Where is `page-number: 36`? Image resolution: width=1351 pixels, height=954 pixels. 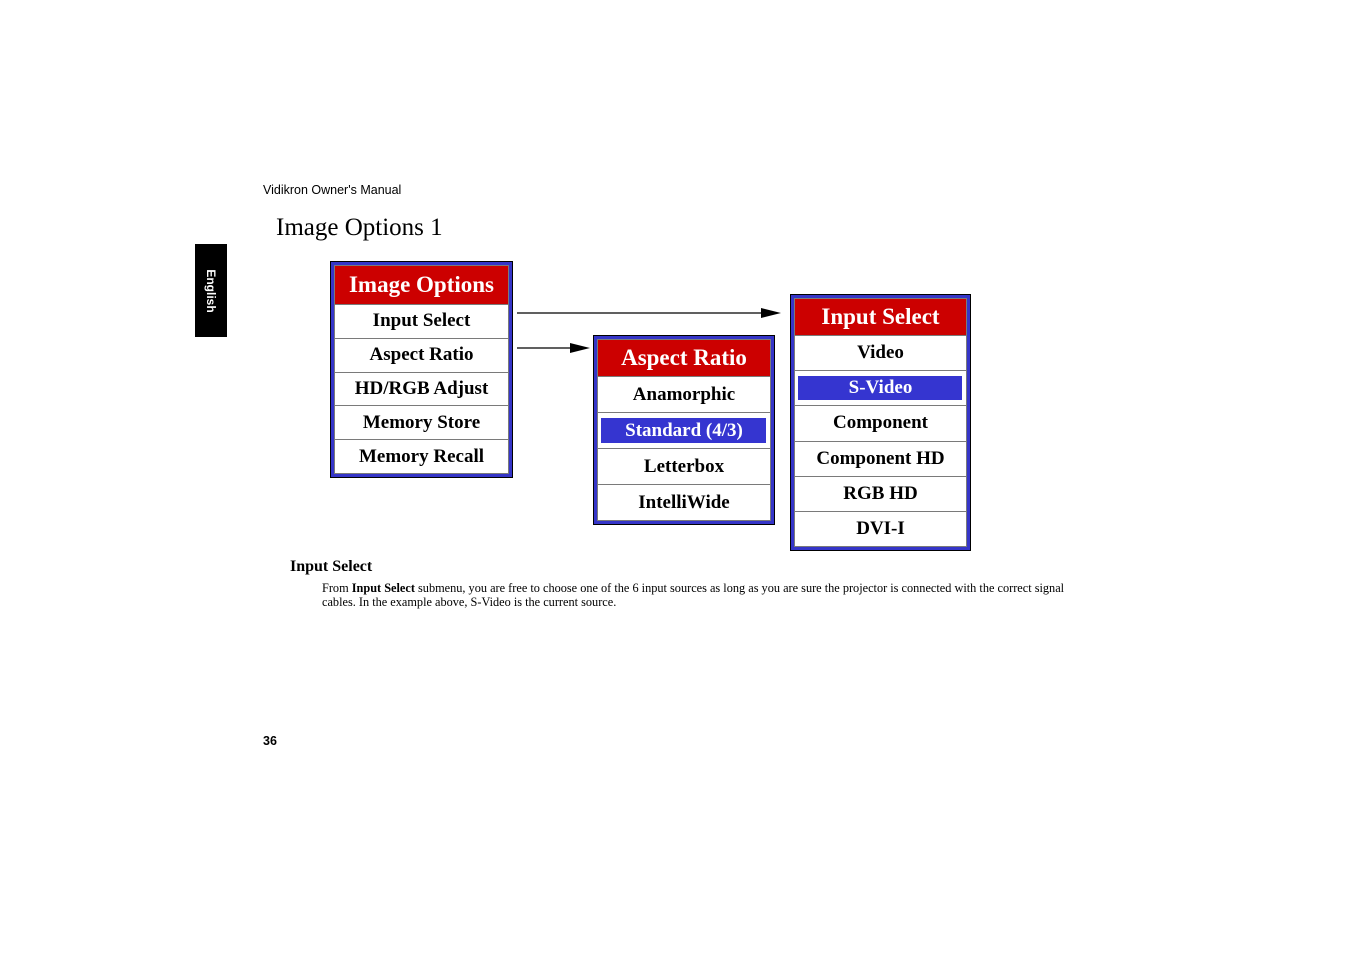 page-number: 36 is located at coordinates (270, 741).